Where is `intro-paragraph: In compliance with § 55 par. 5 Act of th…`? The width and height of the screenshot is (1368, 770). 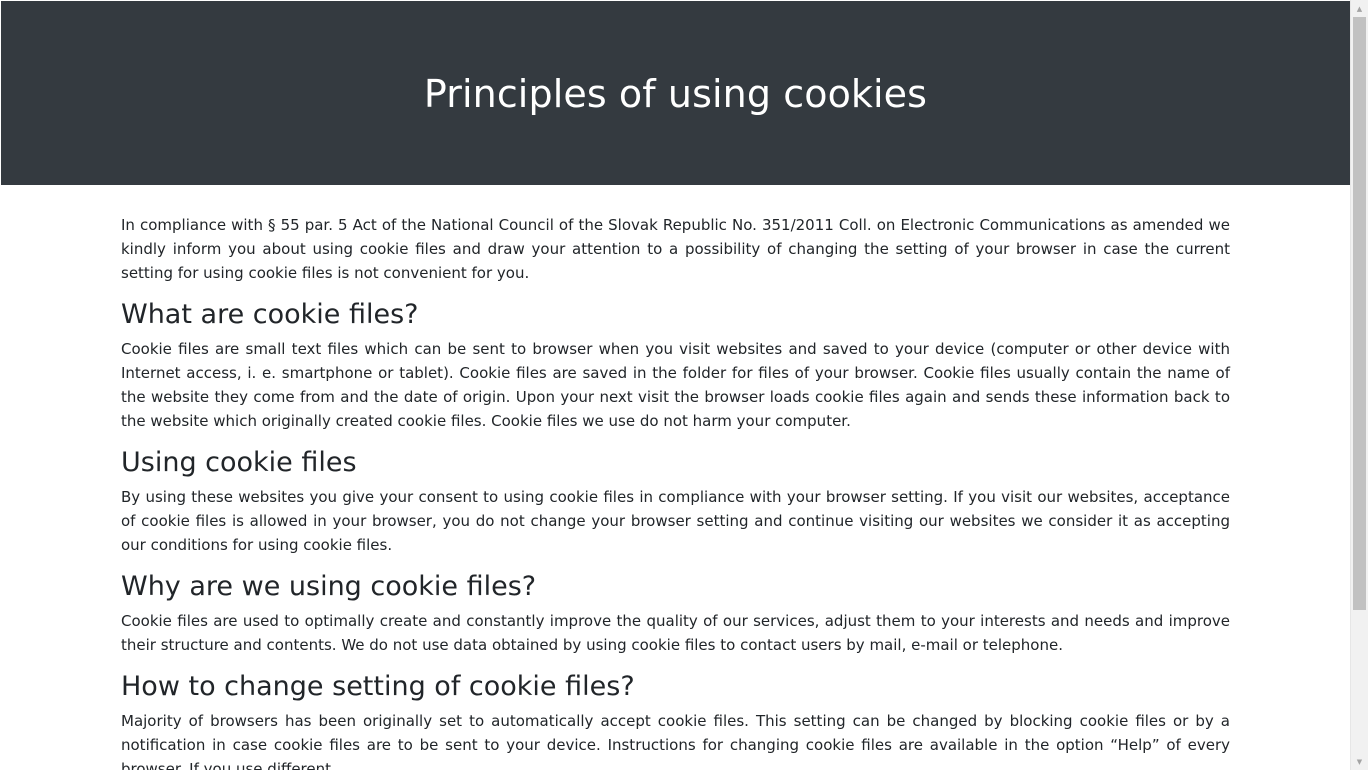 intro-paragraph: In compliance with § 55 par. 5 Act of th… is located at coordinates (675, 249).